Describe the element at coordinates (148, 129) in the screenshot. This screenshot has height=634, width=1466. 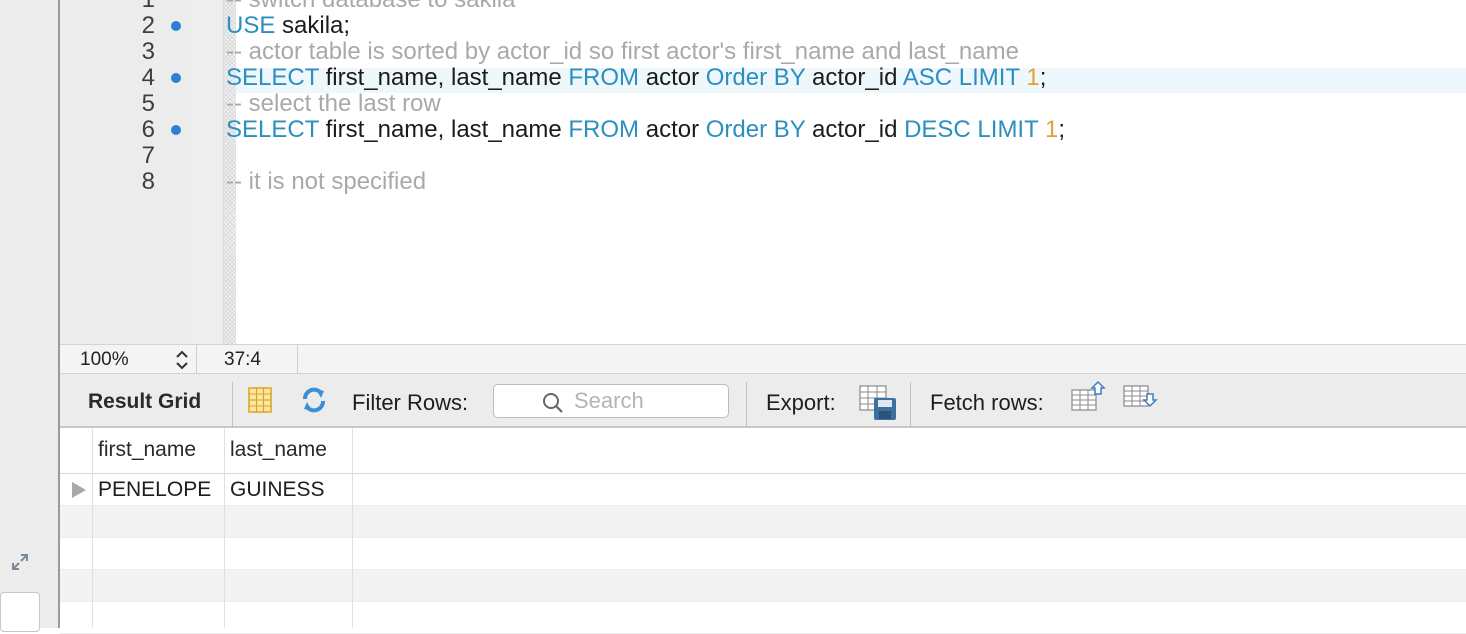
I see `line-number: 6` at that location.